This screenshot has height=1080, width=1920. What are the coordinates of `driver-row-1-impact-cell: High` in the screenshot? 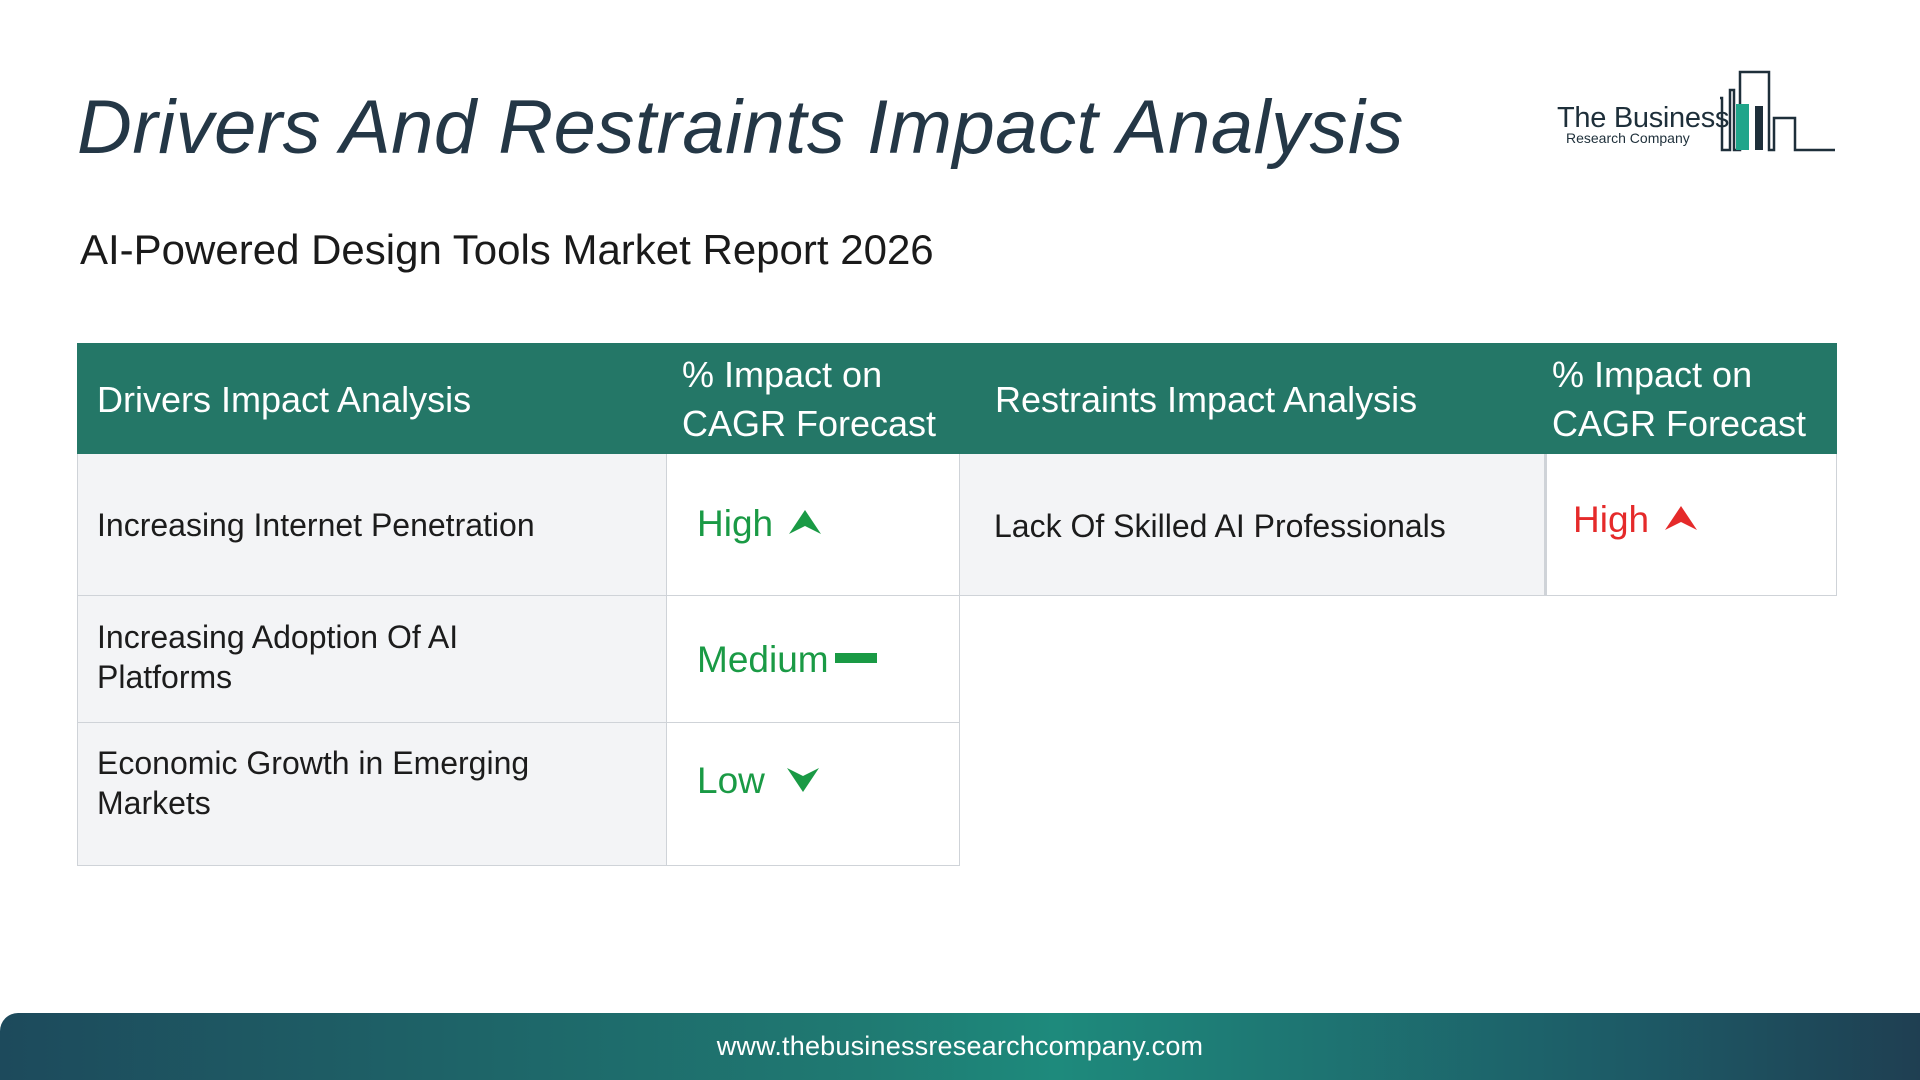 It's located at (813, 525).